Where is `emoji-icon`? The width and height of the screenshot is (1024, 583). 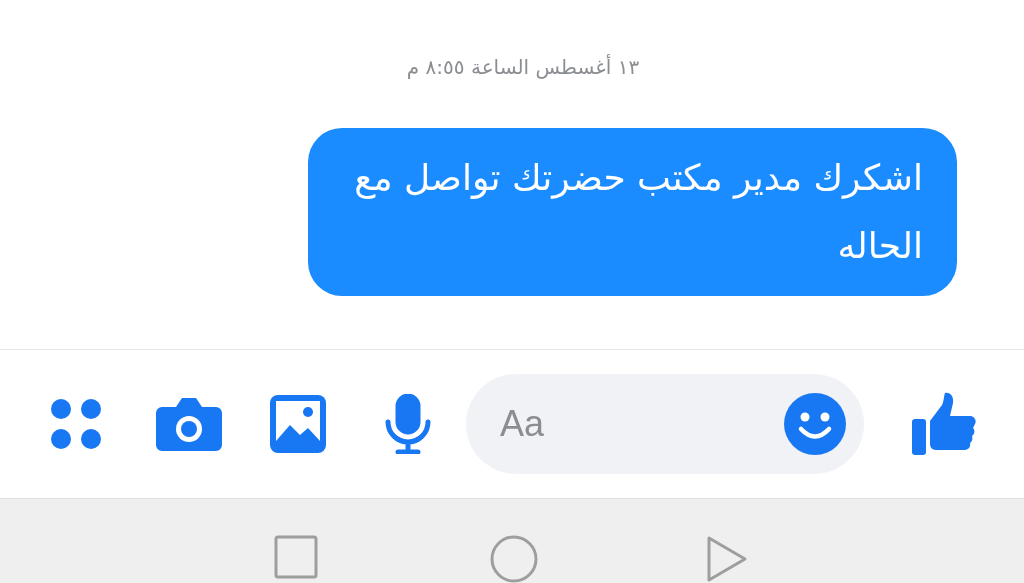
emoji-icon is located at coordinates (815, 424).